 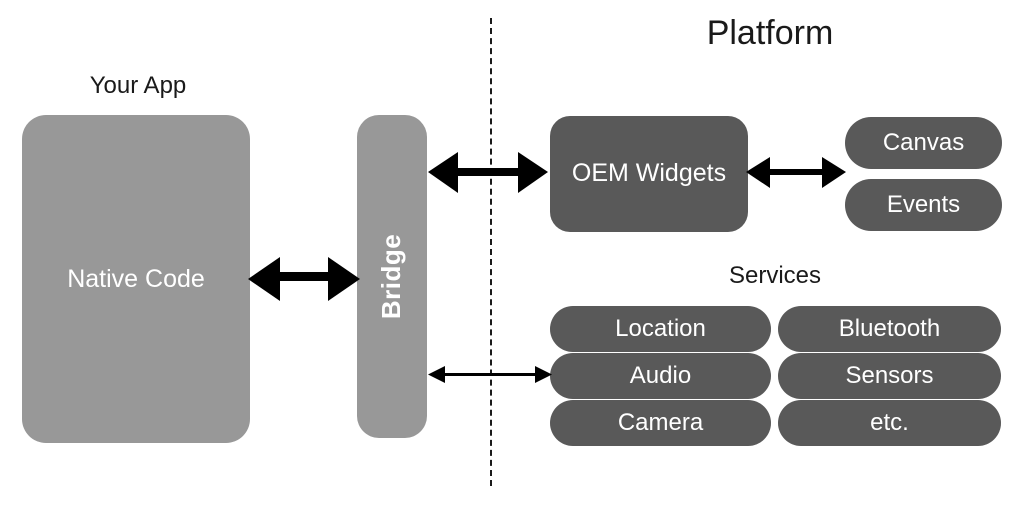 I want to click on service-pill-camera: Camera, so click(x=660, y=423).